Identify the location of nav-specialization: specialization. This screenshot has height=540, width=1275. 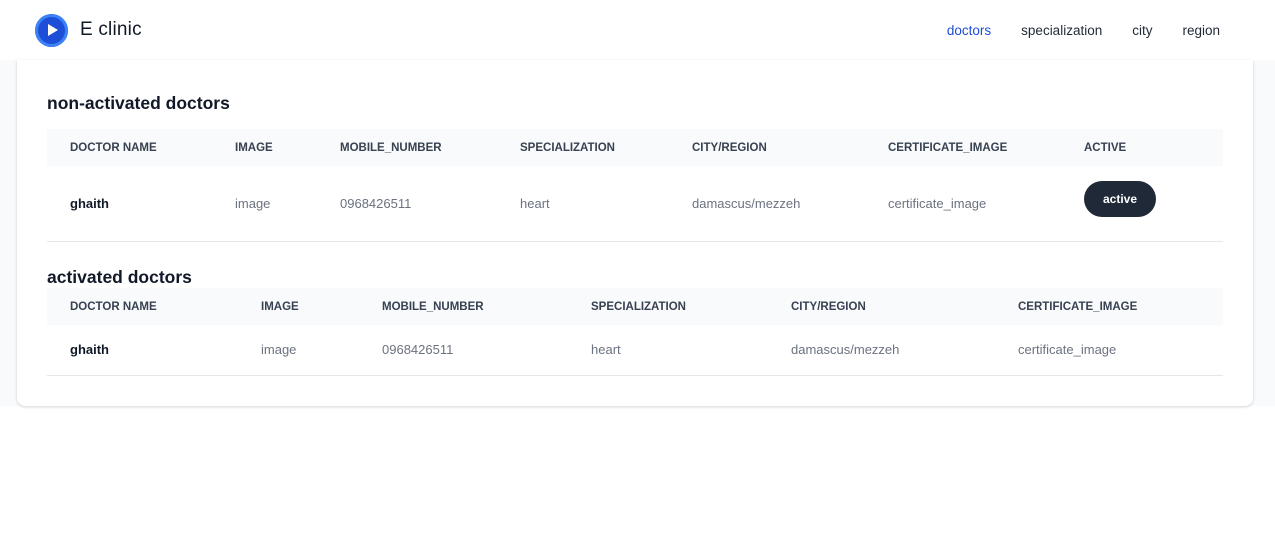
(1061, 30).